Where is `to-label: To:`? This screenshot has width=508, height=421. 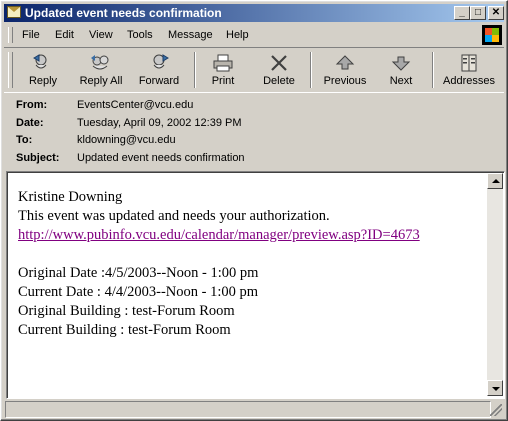 to-label: To: is located at coordinates (24, 140).